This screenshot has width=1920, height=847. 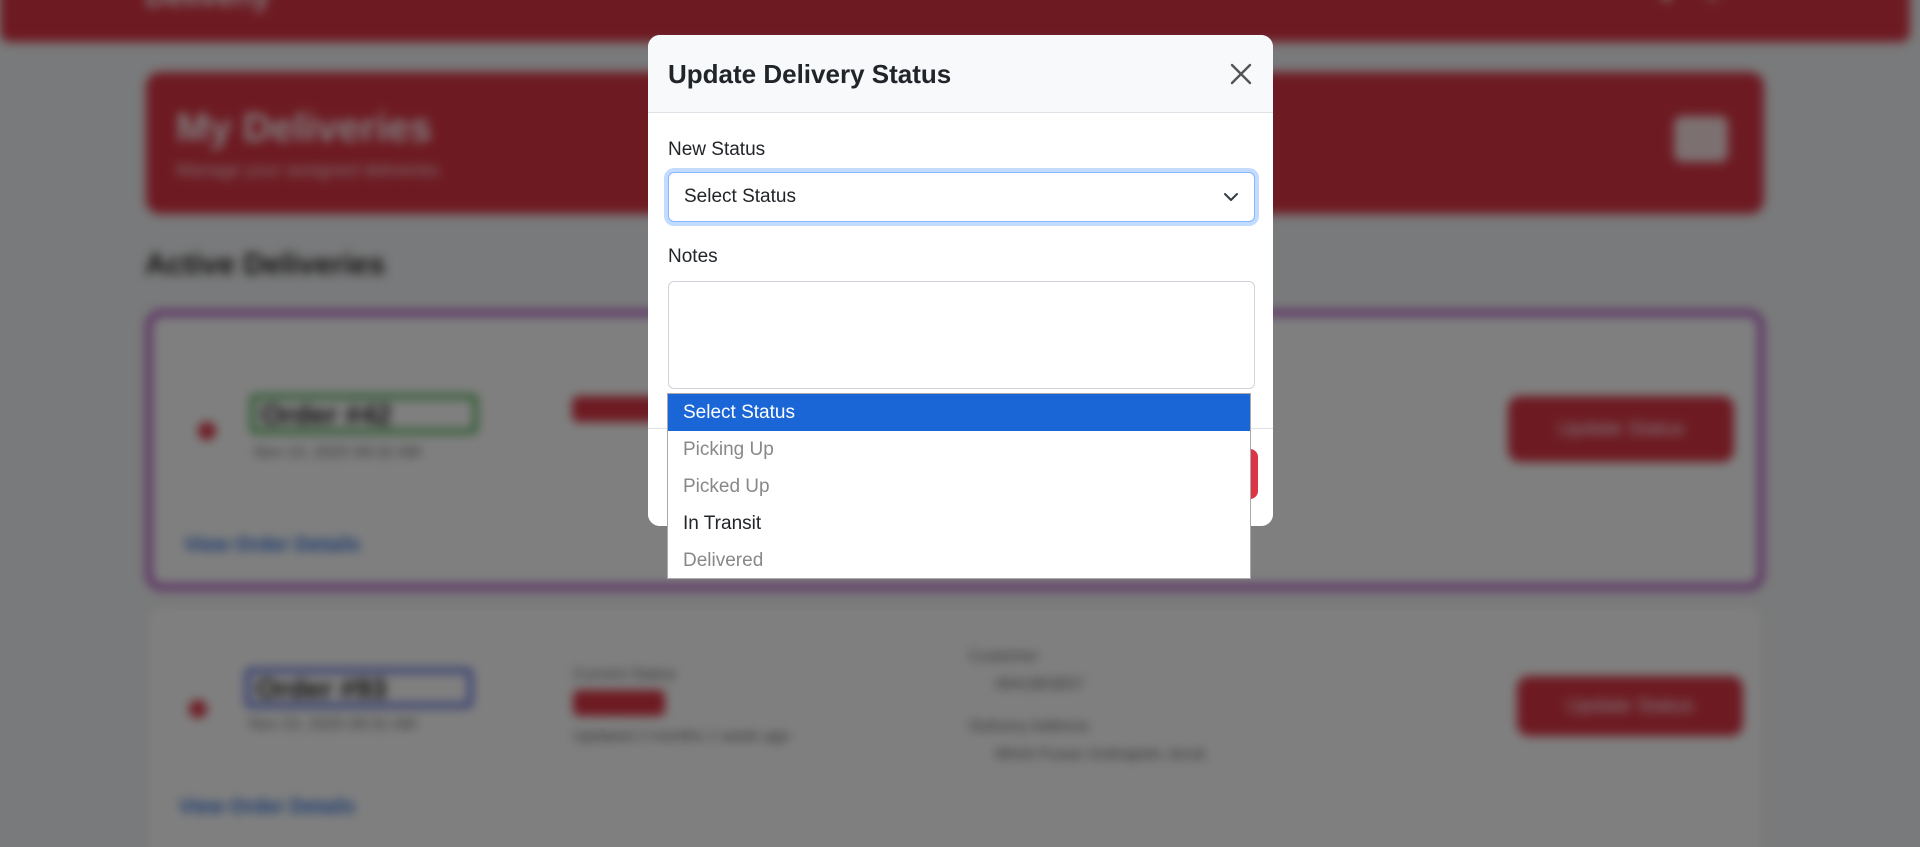 I want to click on close-icon, so click(x=1241, y=74).